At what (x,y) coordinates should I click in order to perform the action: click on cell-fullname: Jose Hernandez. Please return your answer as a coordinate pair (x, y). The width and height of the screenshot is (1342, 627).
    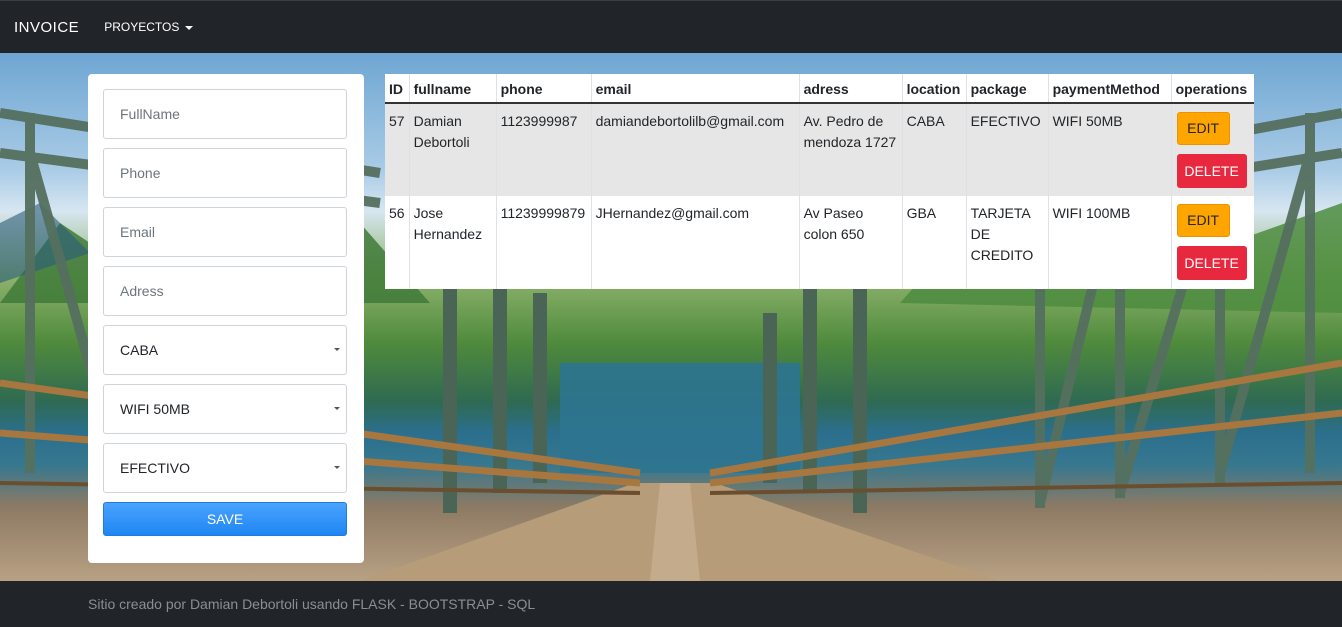
    Looking at the image, I should click on (452, 242).